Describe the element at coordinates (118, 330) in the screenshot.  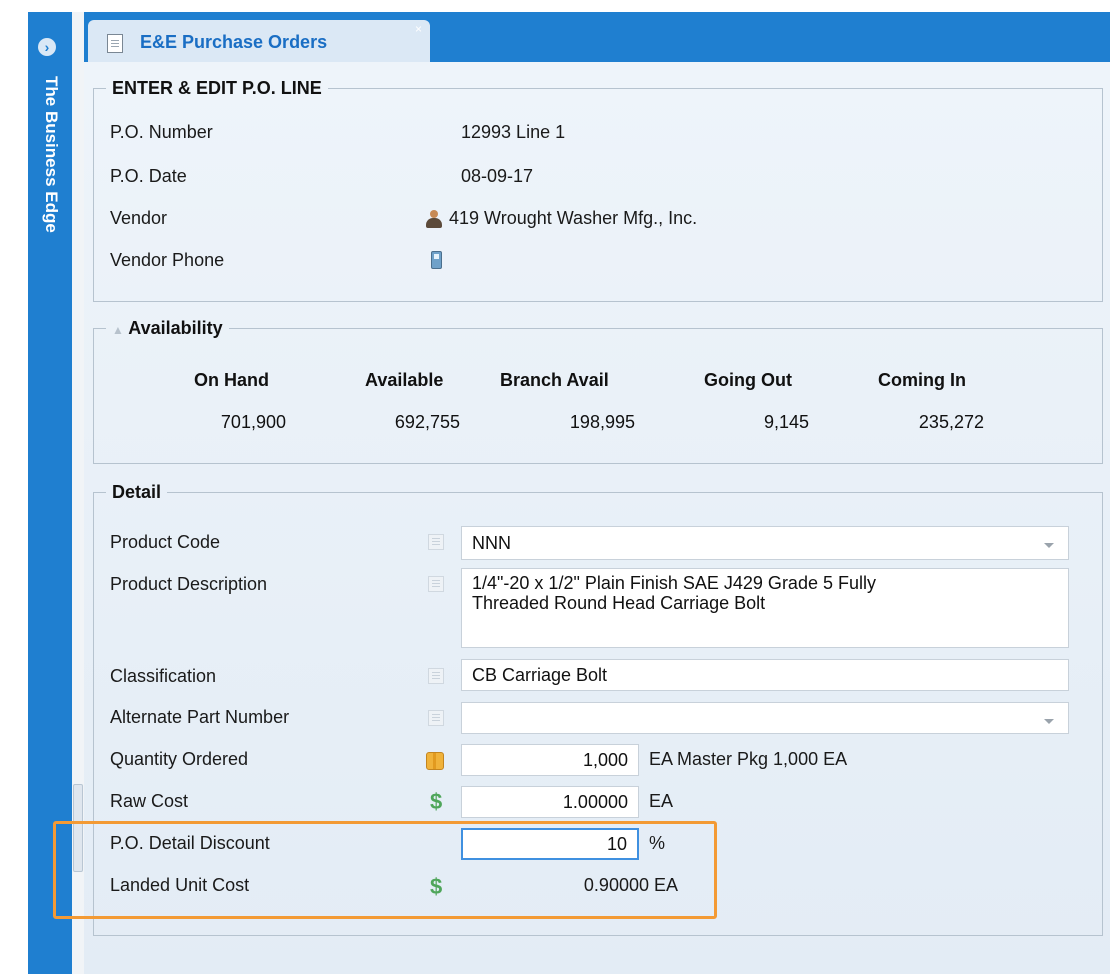
I see `collapse-triangle-icon: ▲` at that location.